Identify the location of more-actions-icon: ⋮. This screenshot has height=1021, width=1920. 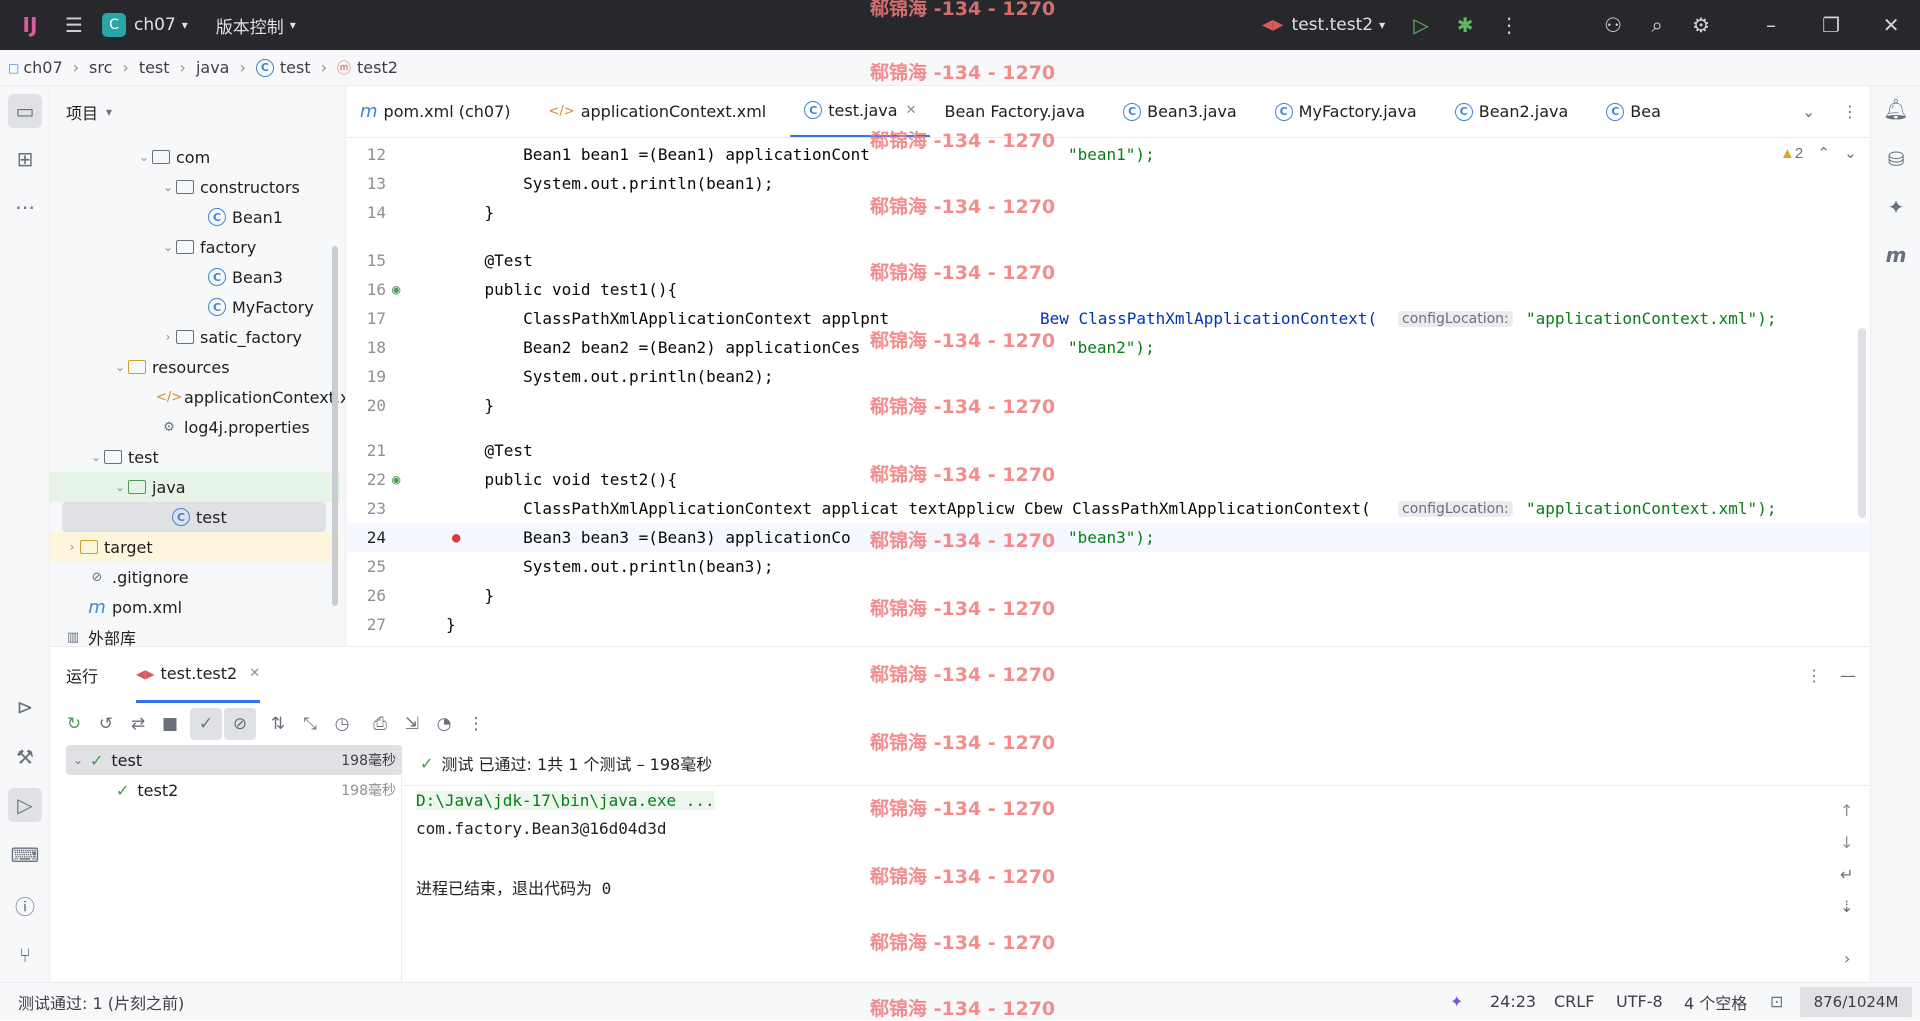
(1509, 25).